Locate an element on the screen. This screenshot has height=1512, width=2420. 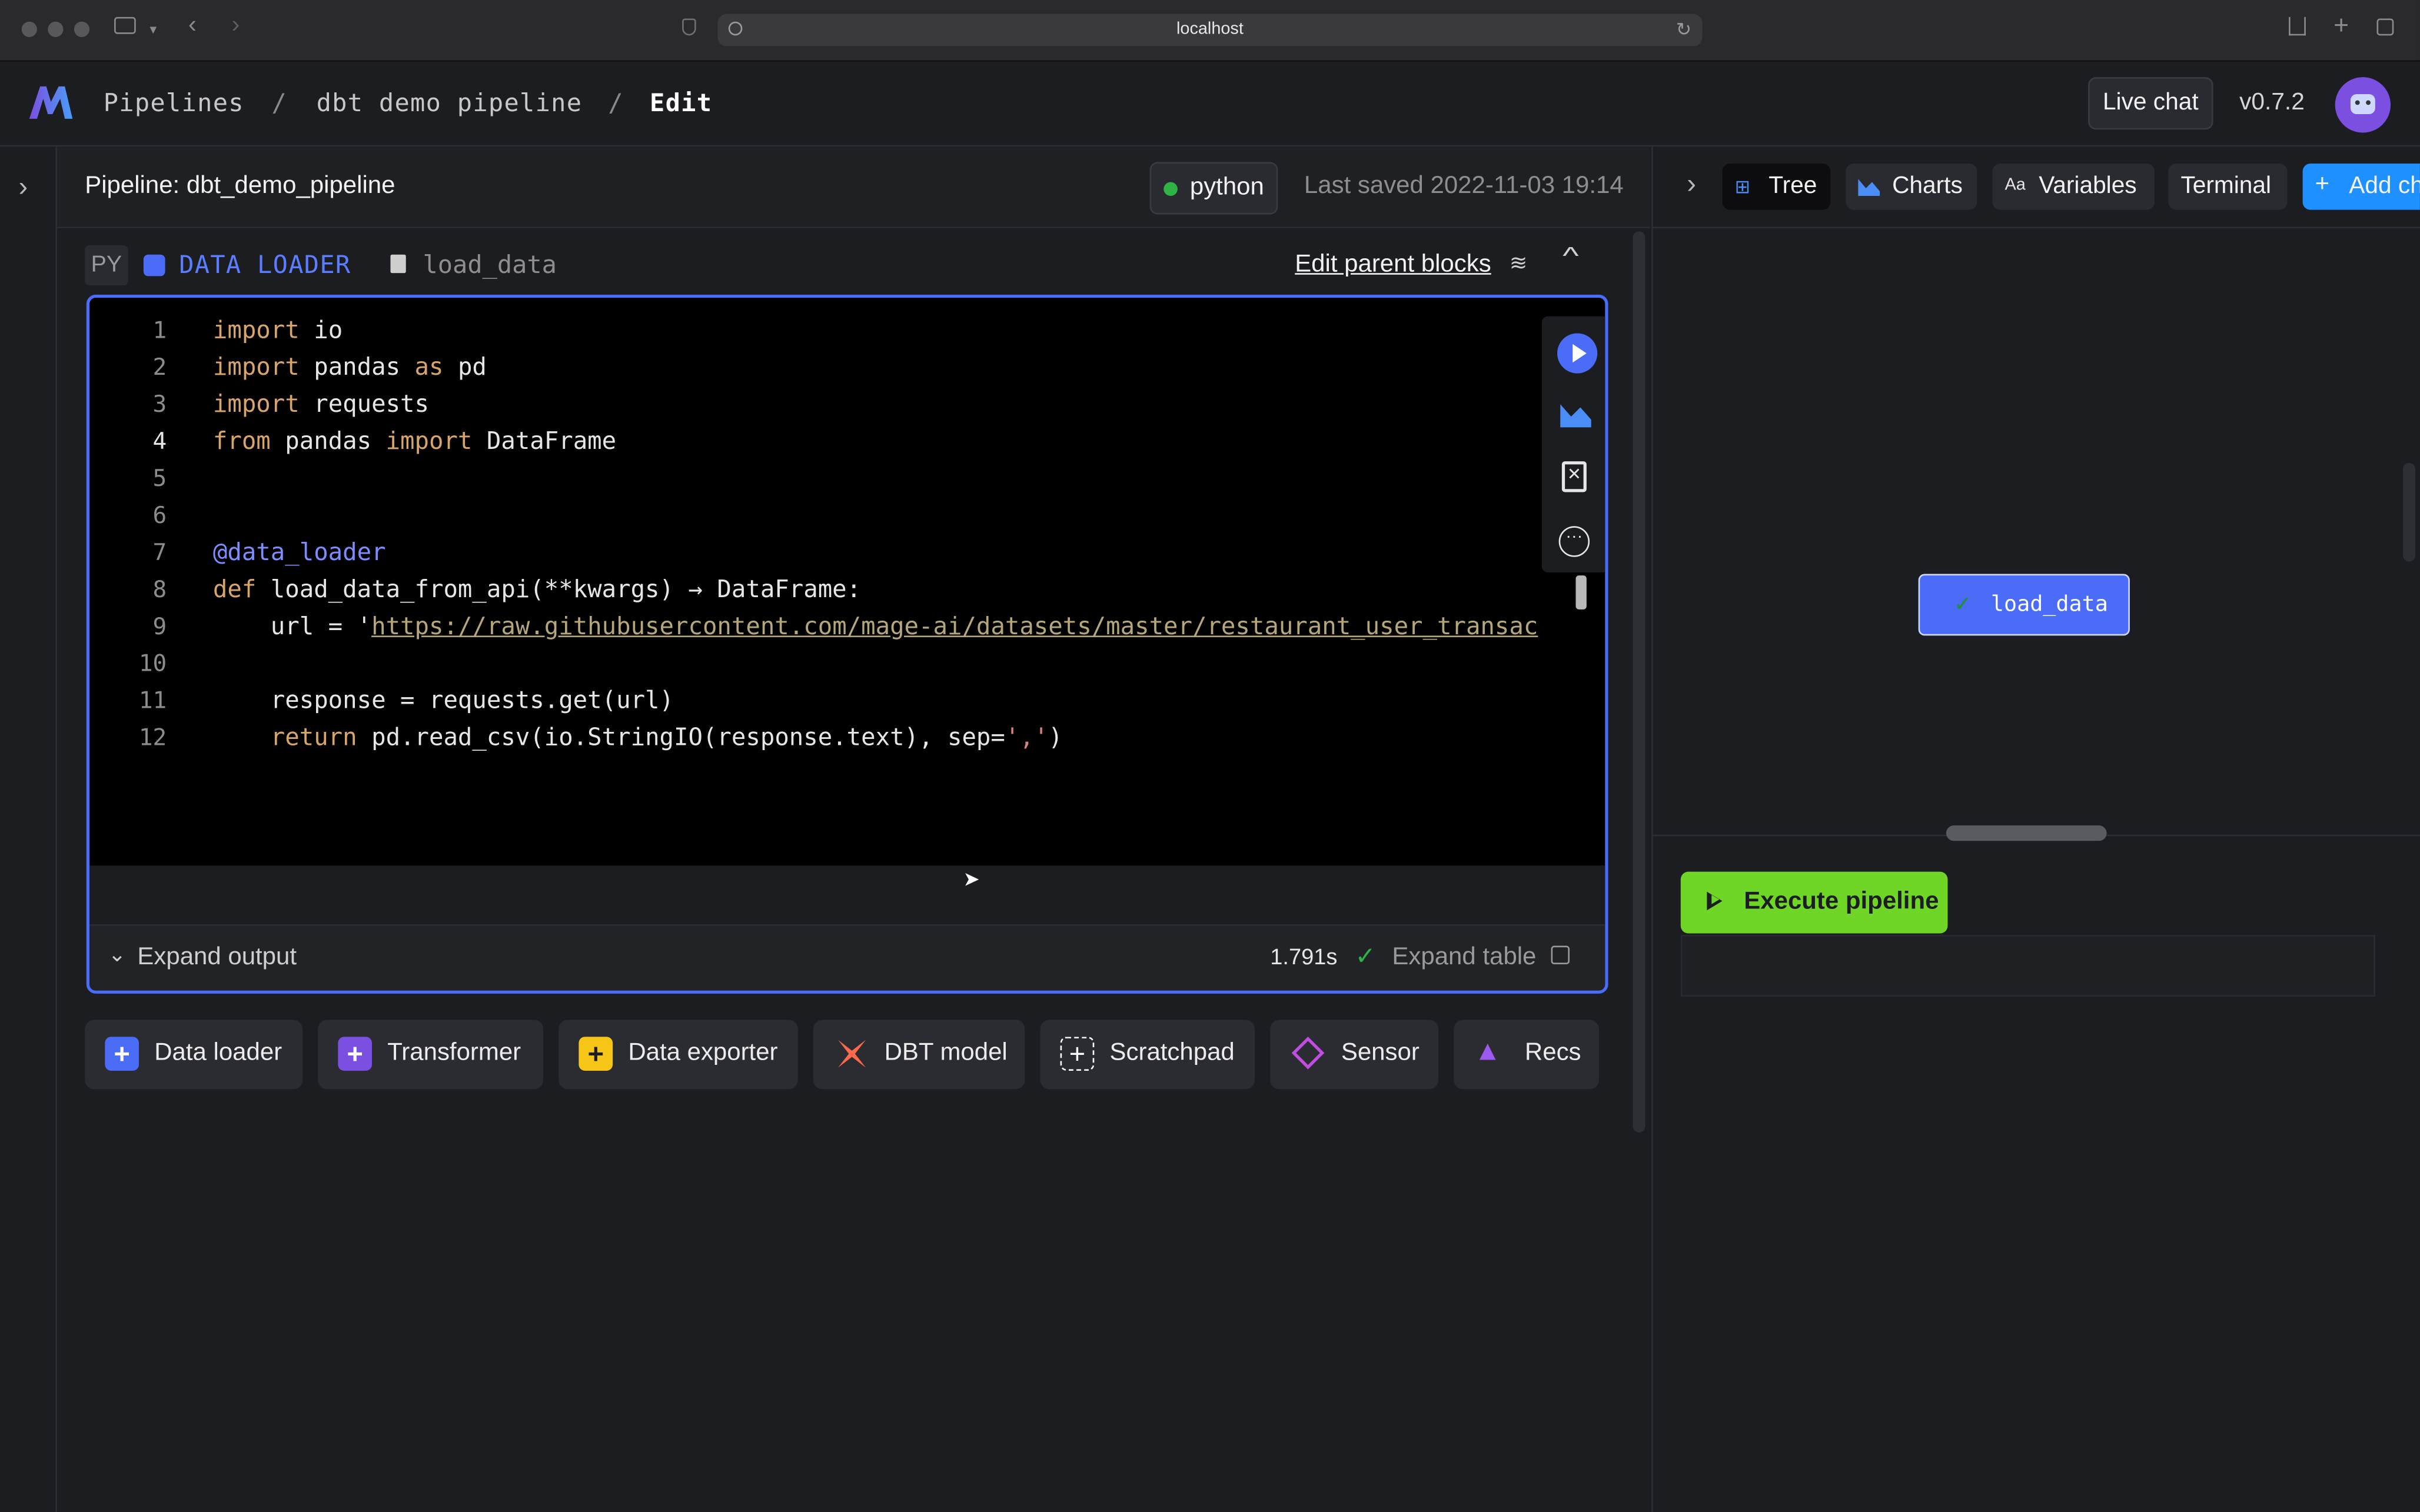
execute-pipeline-button: Execute pipeline is located at coordinates (1814, 903).